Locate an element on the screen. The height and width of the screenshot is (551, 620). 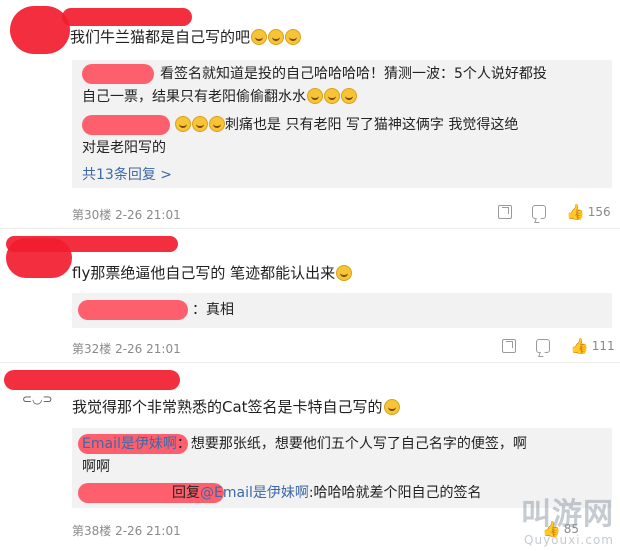
avatar: ⊂◡⊃ is located at coordinates (37, 399).